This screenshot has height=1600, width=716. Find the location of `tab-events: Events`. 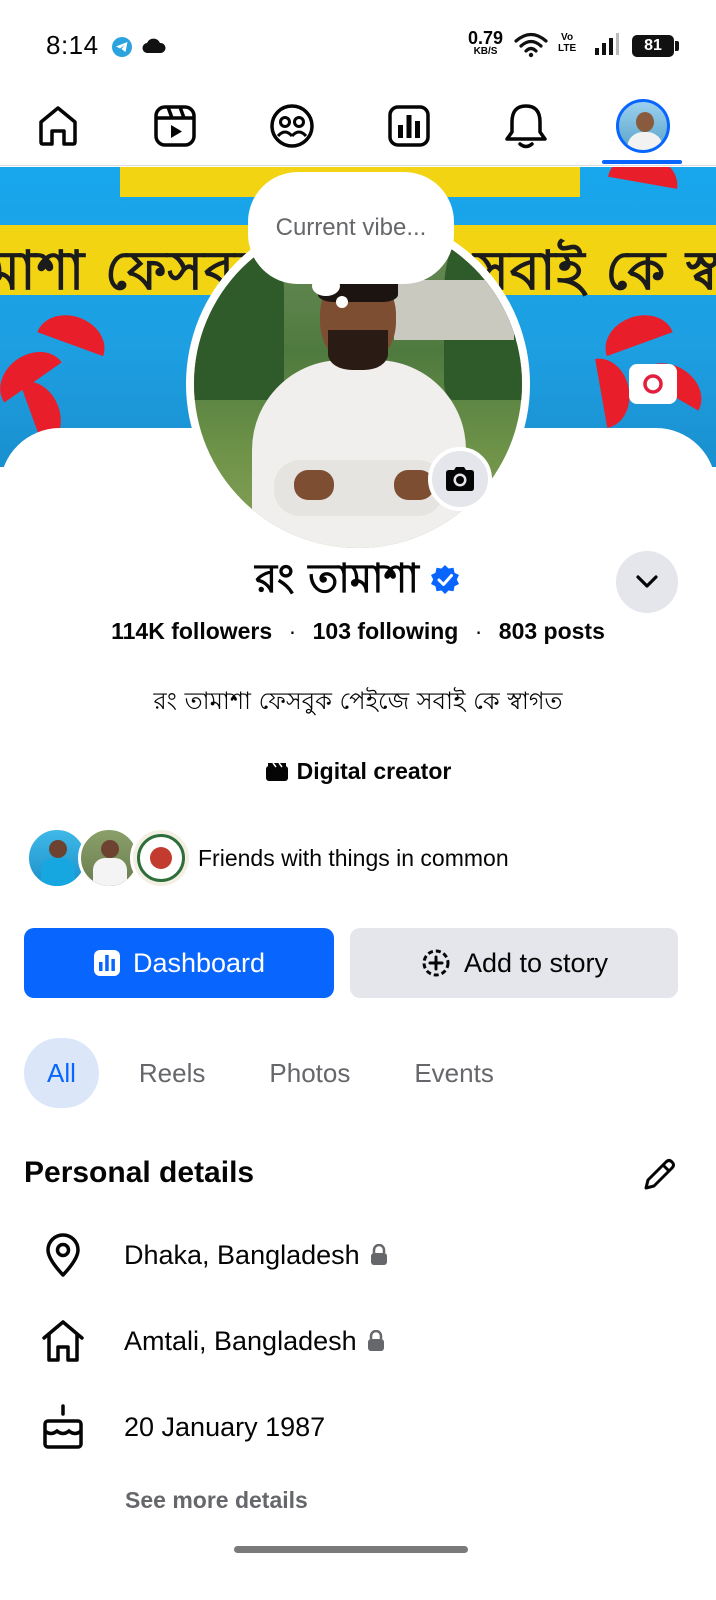

tab-events: Events is located at coordinates (454, 1073).